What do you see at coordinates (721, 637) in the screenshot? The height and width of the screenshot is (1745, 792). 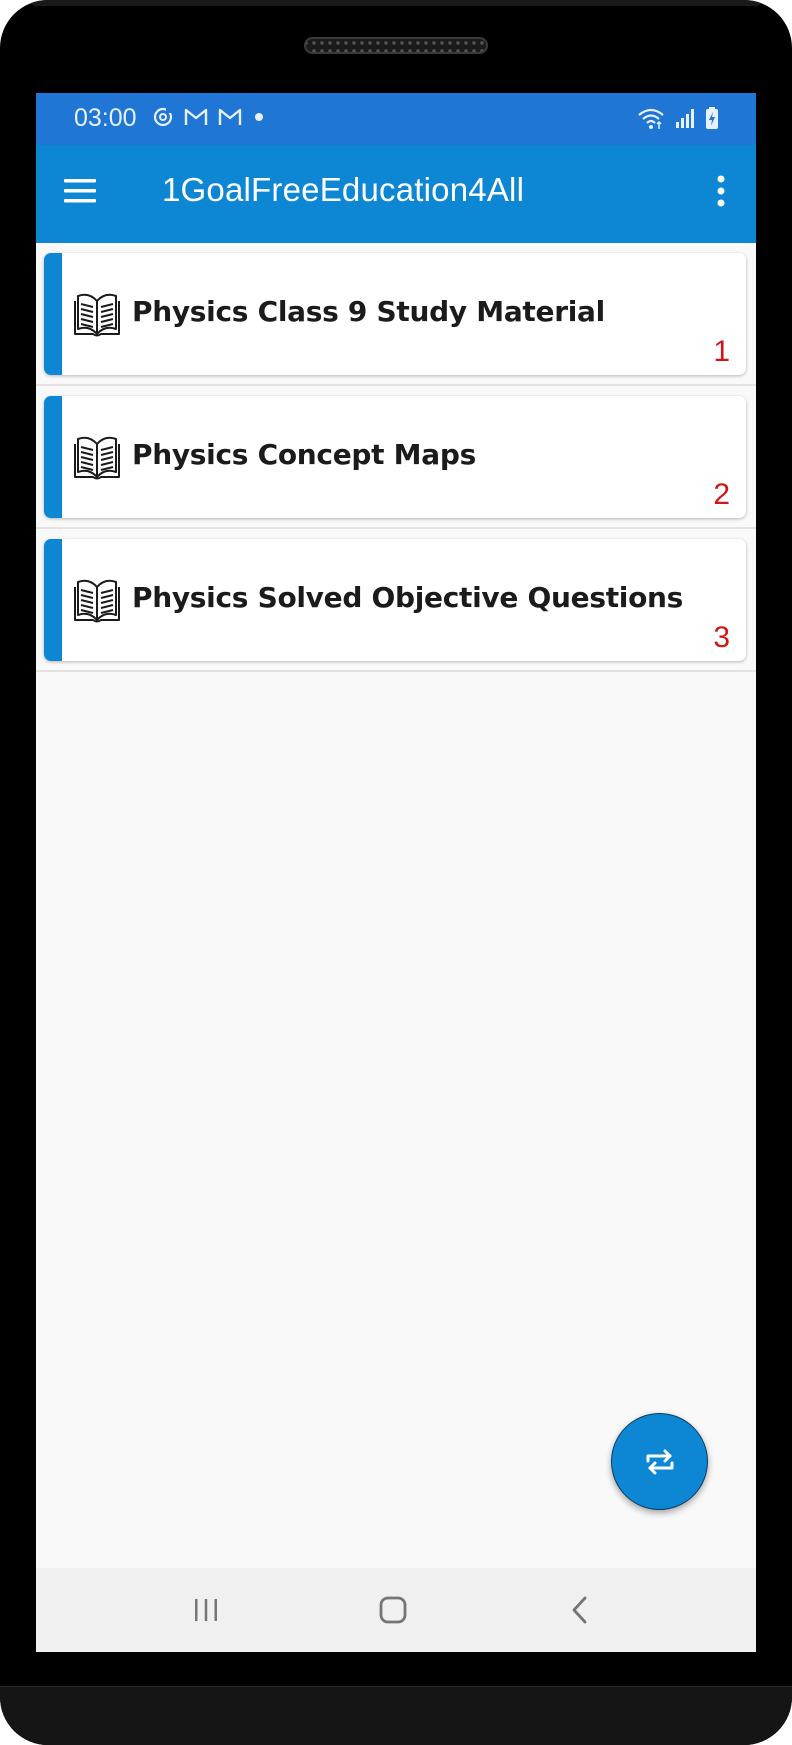 I see `card-number: 3` at bounding box center [721, 637].